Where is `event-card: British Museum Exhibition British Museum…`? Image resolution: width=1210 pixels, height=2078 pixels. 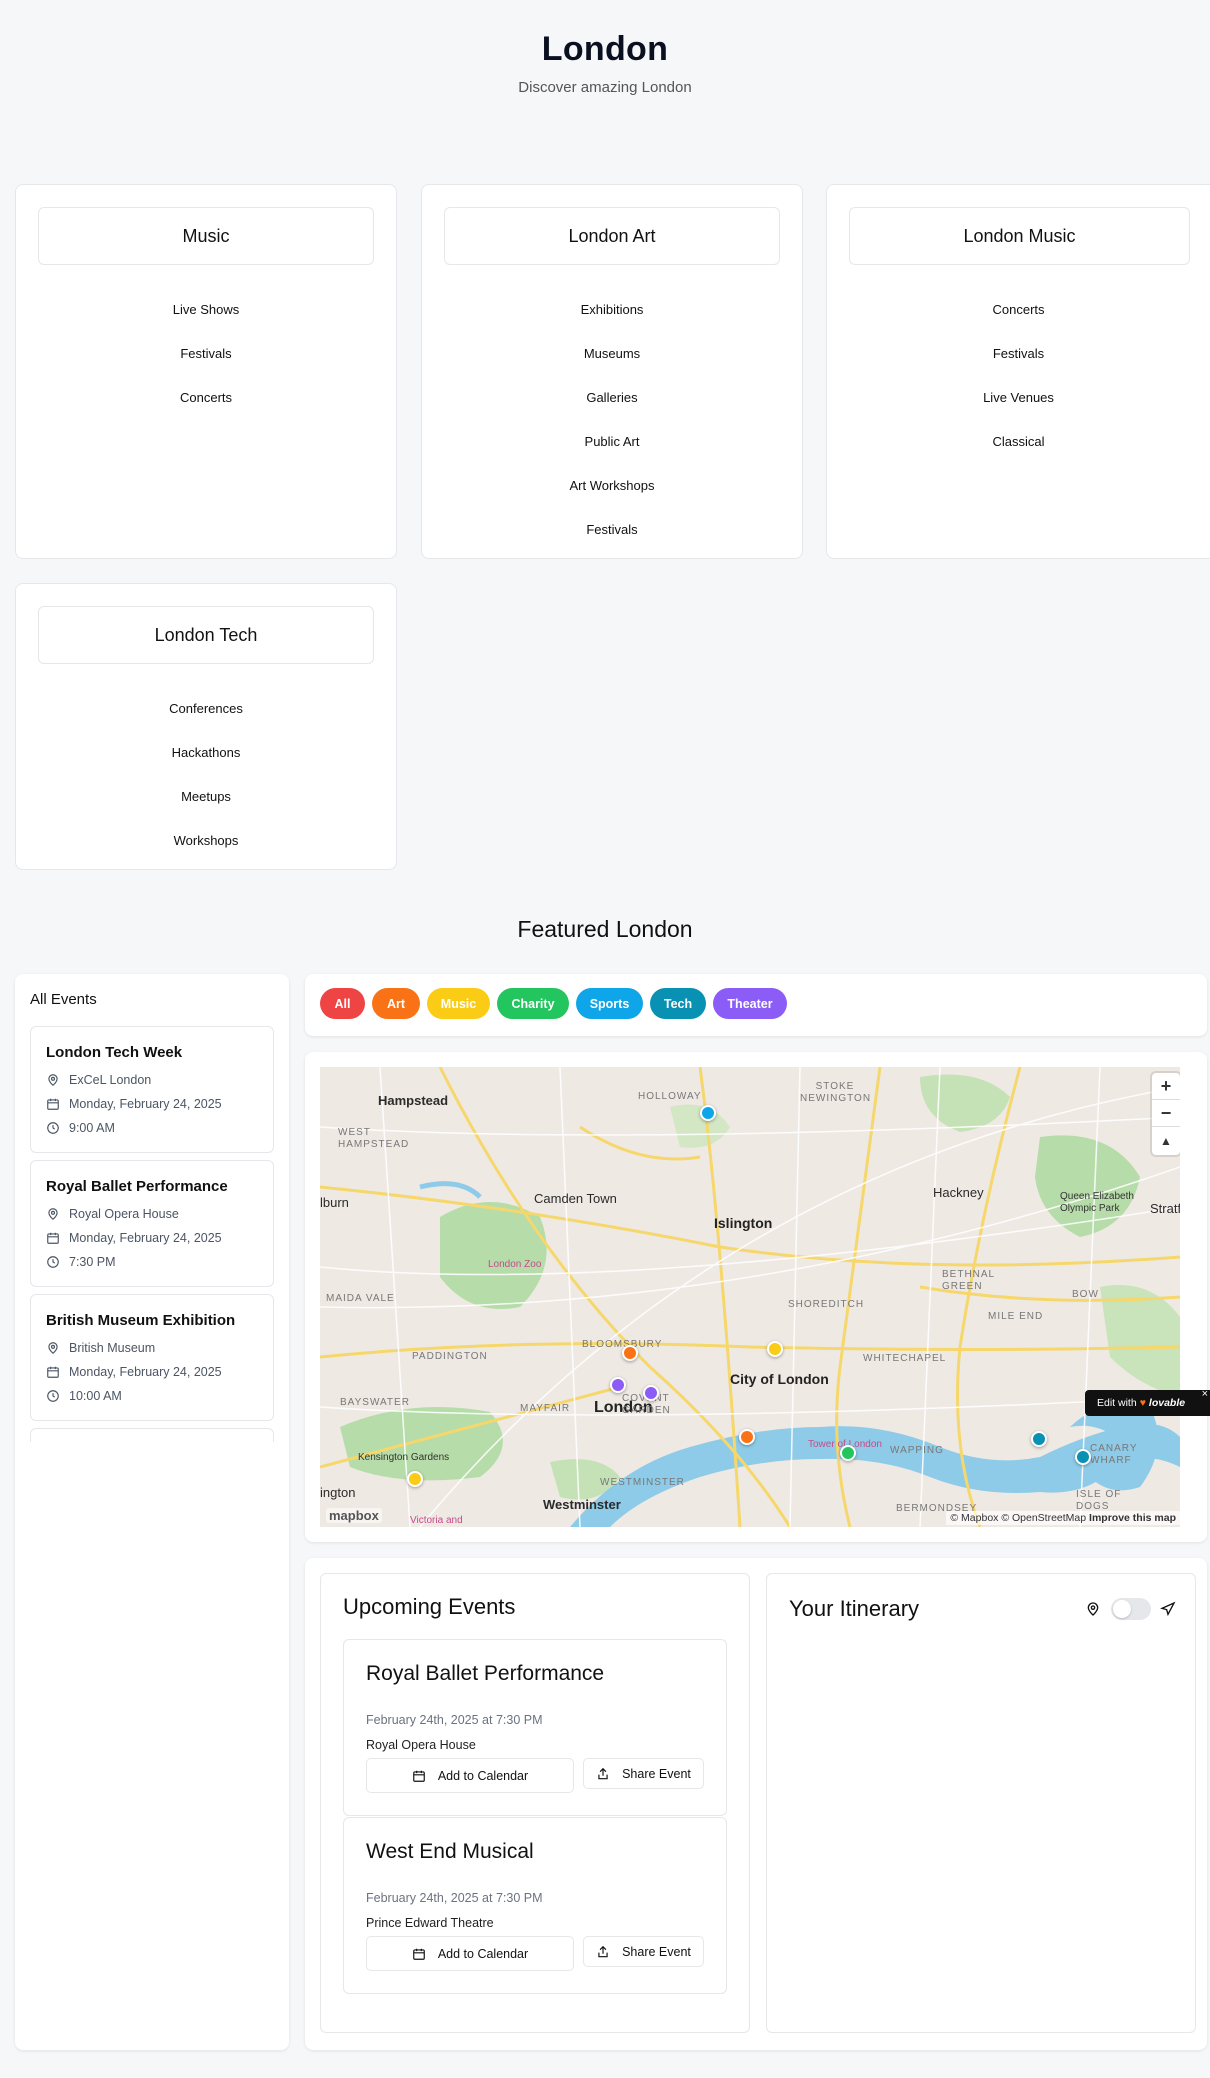
event-card: British Museum Exhibition British Museum… is located at coordinates (152, 1357).